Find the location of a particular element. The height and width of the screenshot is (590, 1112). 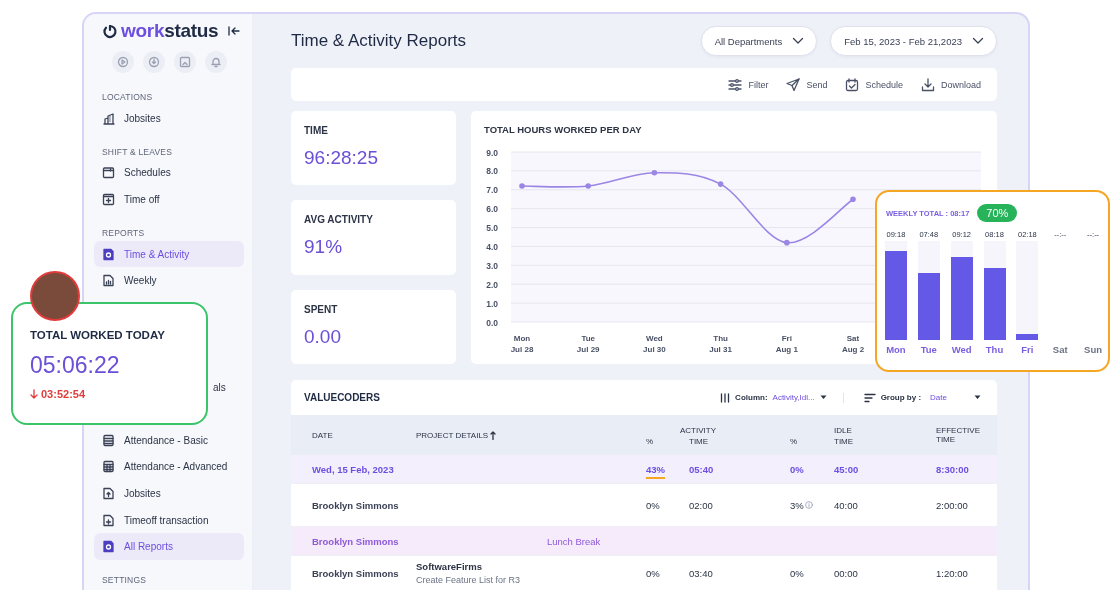

filter-icon is located at coordinates (735, 84).